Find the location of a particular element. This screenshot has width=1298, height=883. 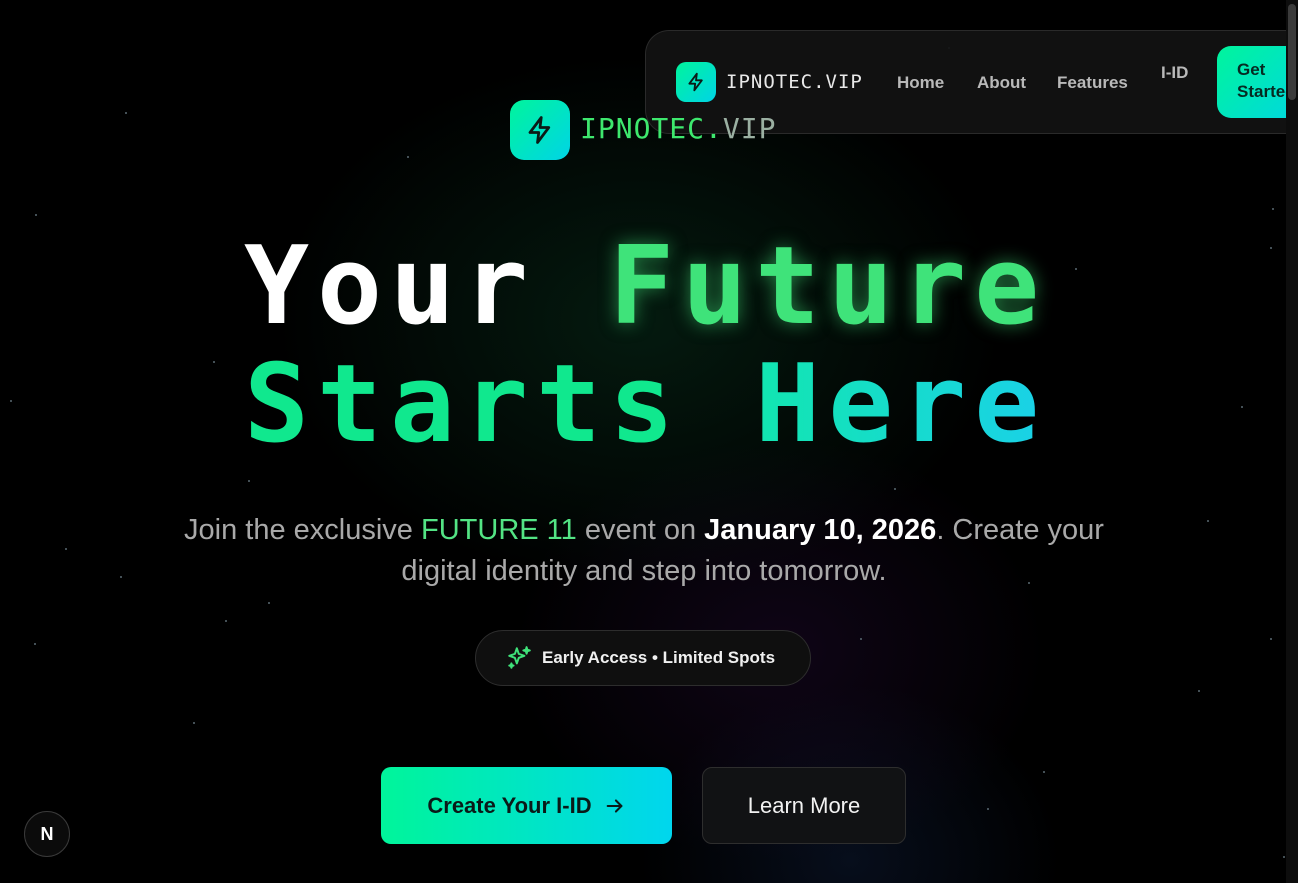

sparkles-icon is located at coordinates (519, 657).